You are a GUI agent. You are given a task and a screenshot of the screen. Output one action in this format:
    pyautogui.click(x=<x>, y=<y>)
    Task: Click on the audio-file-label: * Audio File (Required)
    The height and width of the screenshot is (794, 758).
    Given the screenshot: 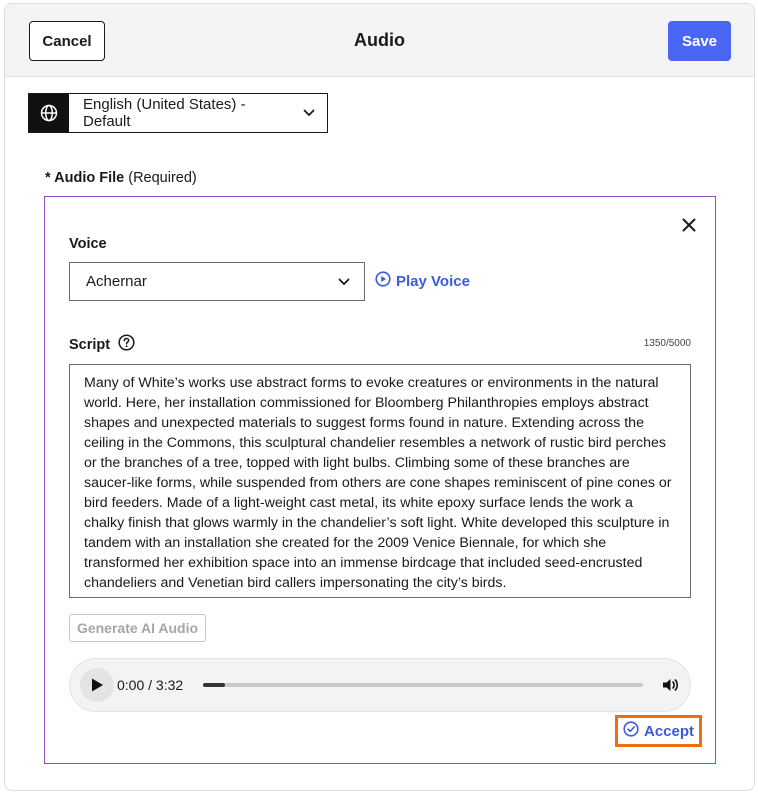 What is the action you would take?
    pyautogui.click(x=121, y=178)
    